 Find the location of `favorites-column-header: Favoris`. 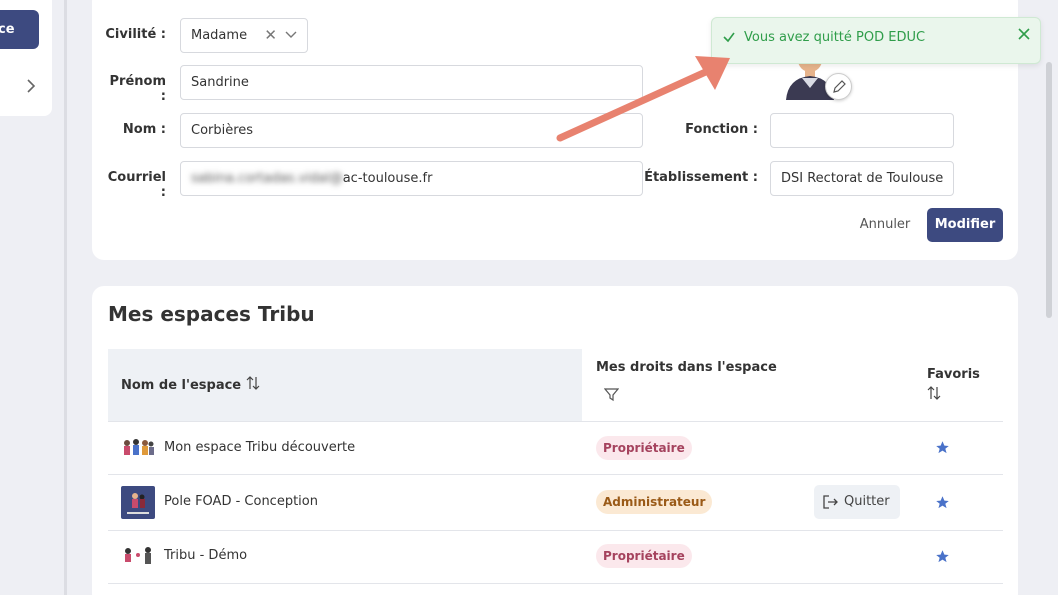

favorites-column-header: Favoris is located at coordinates (953, 374).